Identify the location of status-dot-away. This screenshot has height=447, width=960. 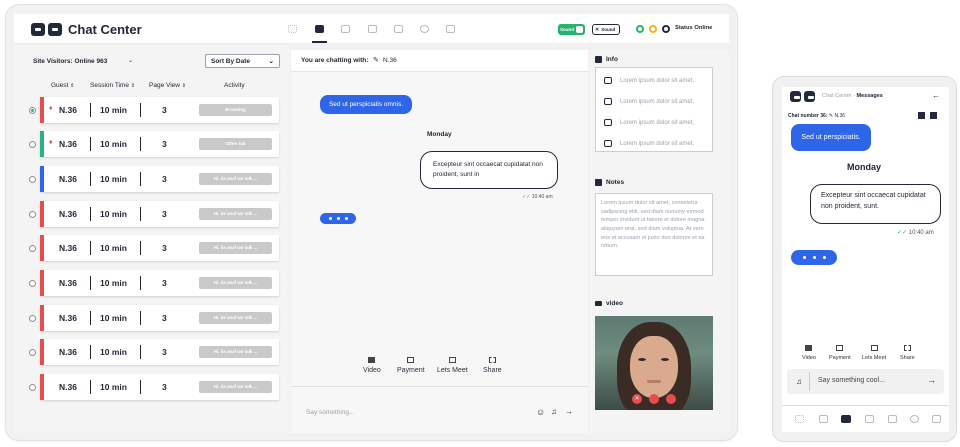
(653, 29).